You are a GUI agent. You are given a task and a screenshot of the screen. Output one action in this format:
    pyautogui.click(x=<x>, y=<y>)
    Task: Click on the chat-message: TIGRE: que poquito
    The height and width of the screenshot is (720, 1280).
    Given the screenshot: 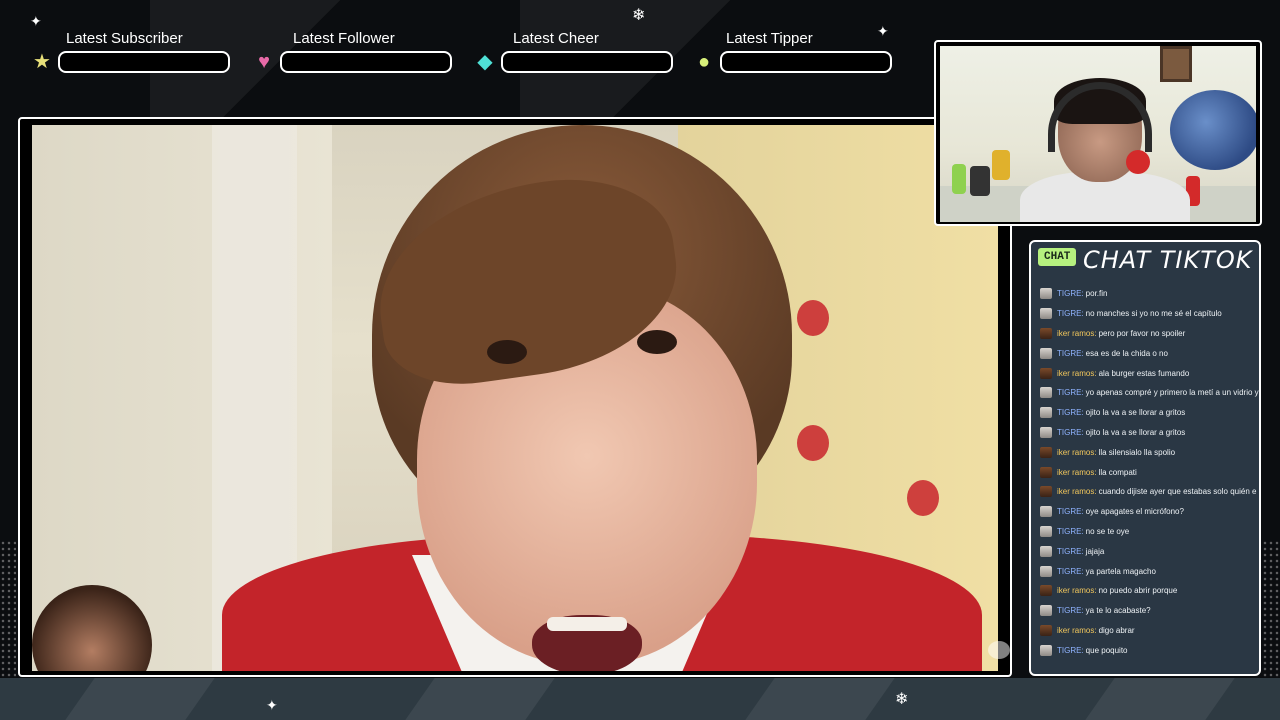 What is the action you would take?
    pyautogui.click(x=1151, y=650)
    